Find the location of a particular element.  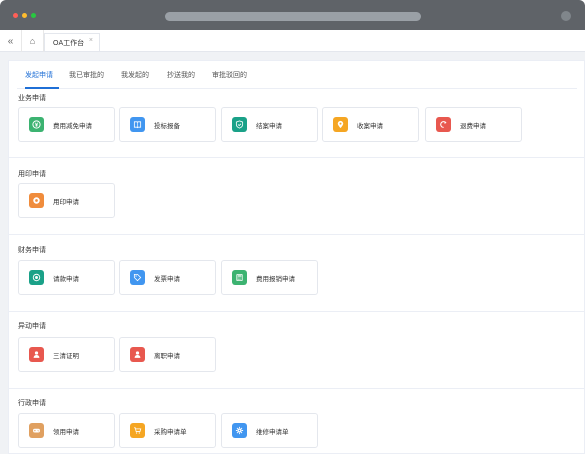

book-icon is located at coordinates (137, 124).